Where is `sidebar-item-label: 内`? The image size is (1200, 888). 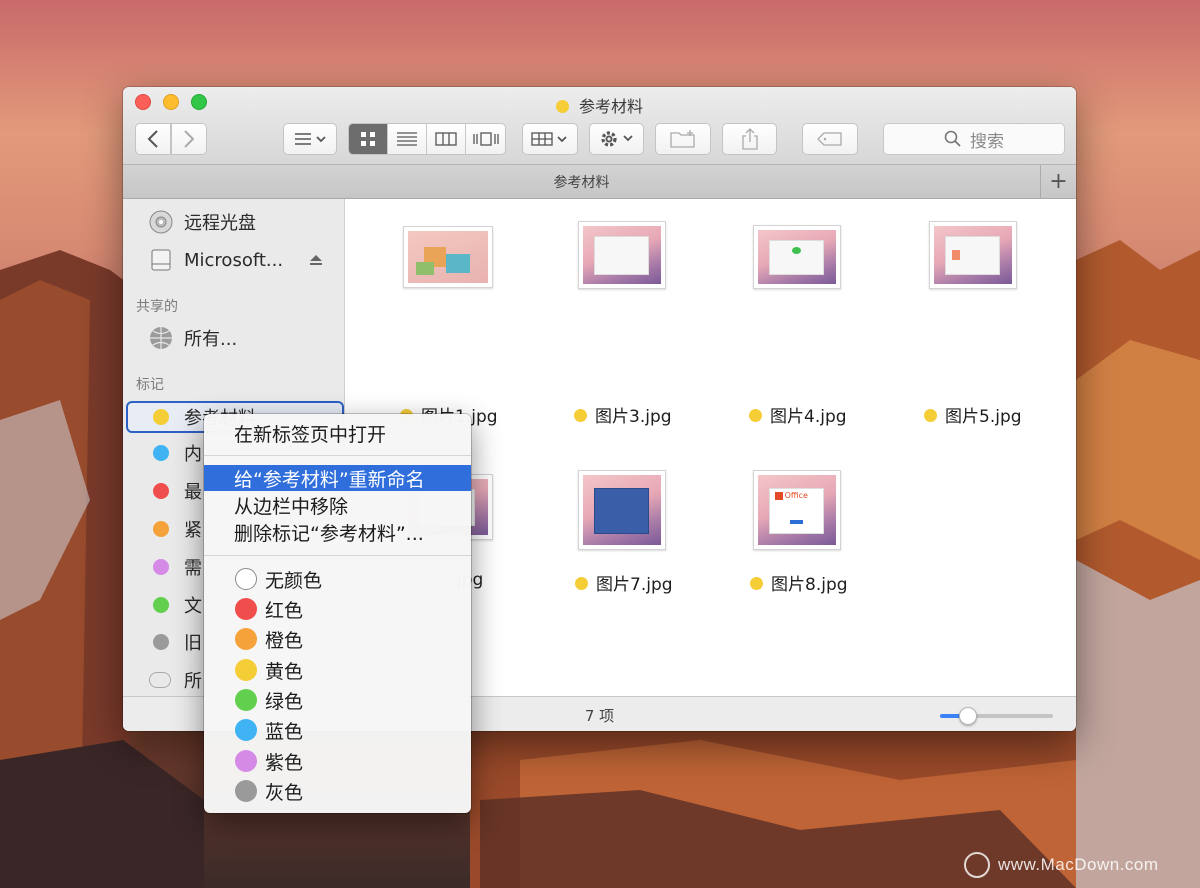 sidebar-item-label: 内 is located at coordinates (193, 454).